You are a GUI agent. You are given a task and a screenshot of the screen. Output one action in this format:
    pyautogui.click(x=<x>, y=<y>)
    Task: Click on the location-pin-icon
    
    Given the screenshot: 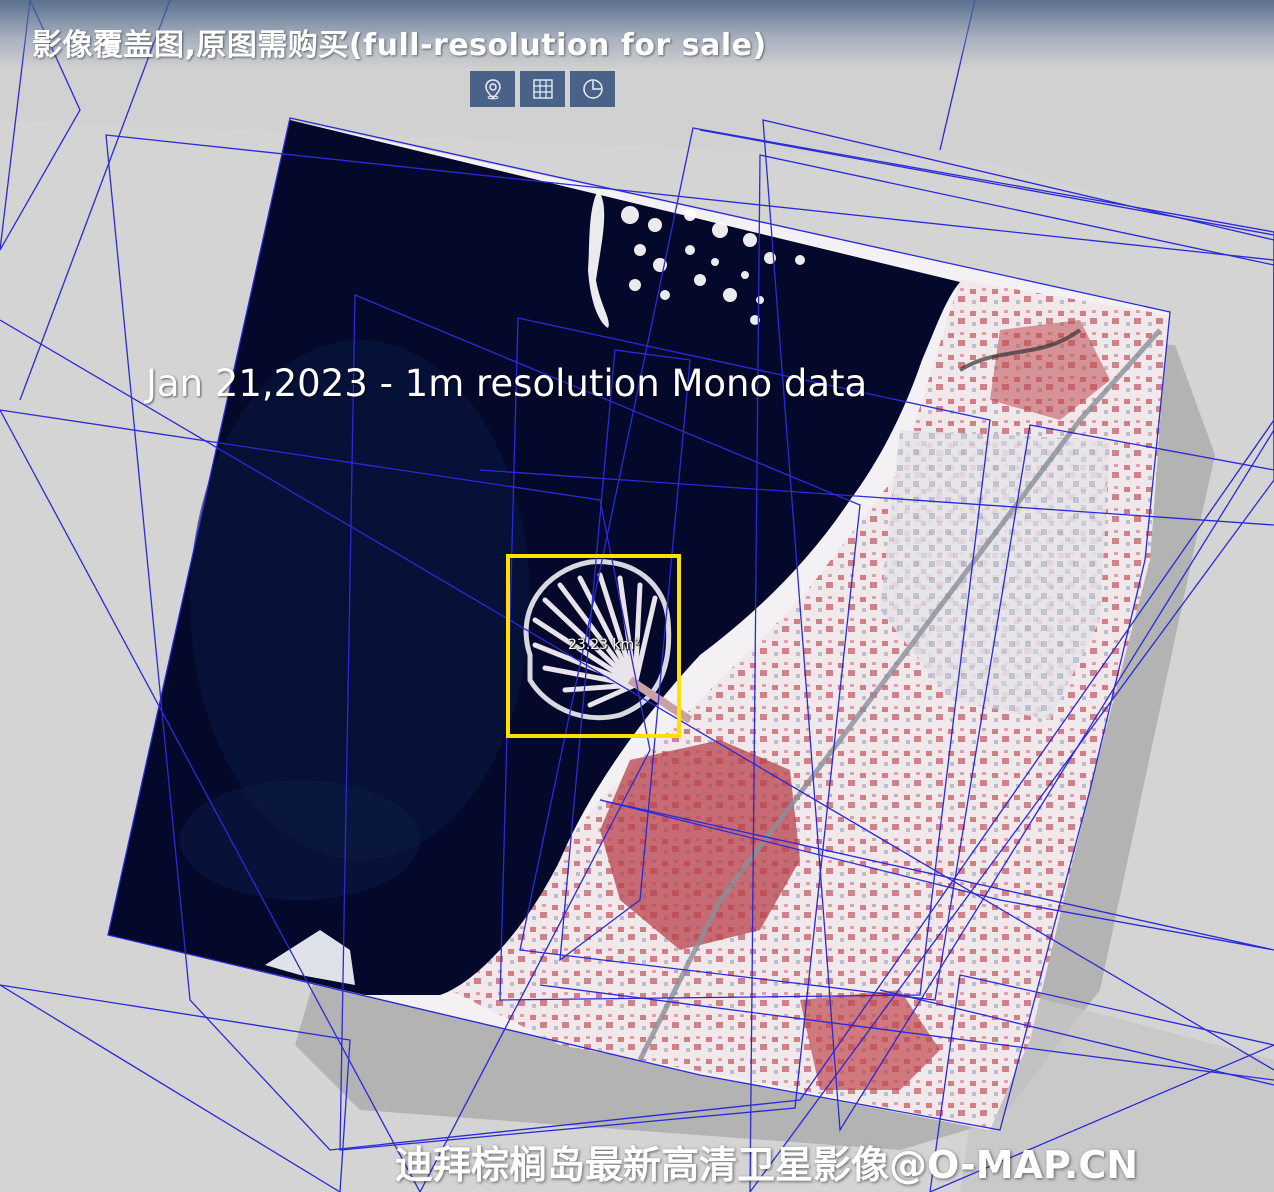 What is the action you would take?
    pyautogui.click(x=492, y=89)
    